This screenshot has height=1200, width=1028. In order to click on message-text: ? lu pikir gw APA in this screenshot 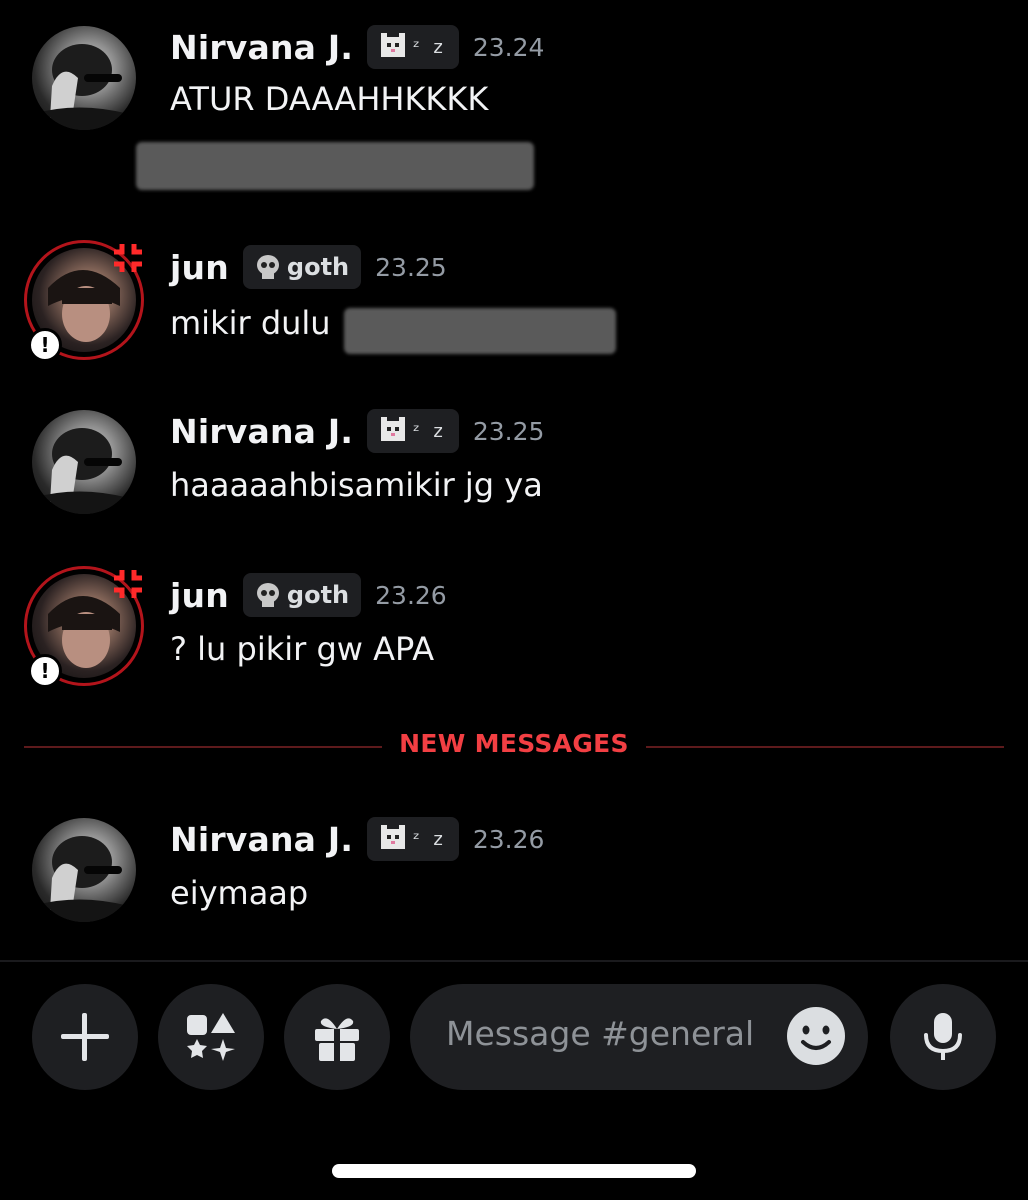, I will do `click(302, 649)`.